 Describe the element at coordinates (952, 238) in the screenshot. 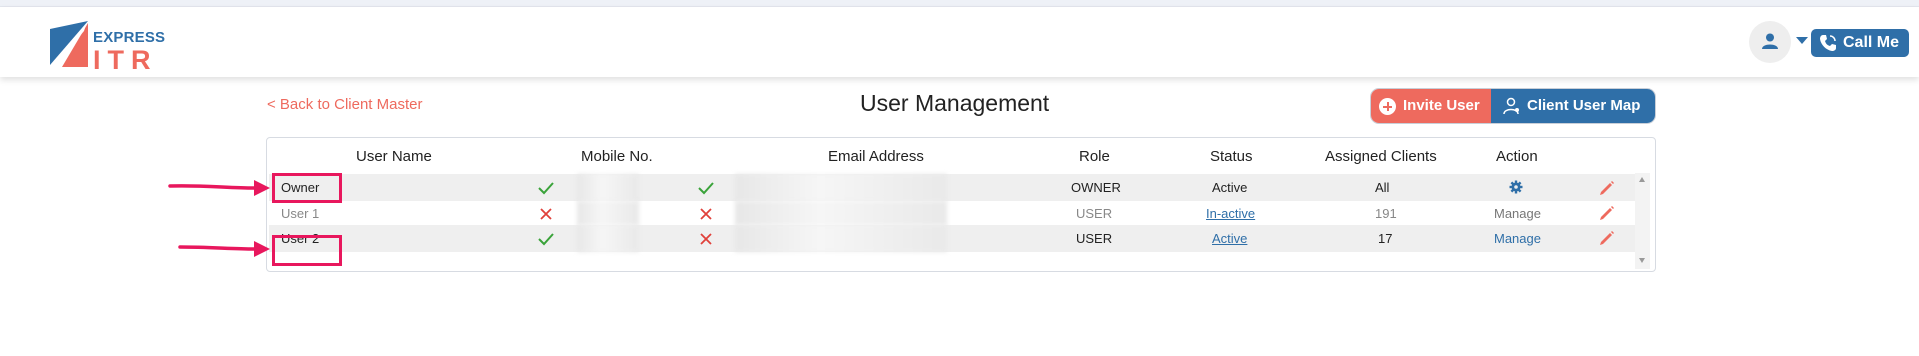

I see `table-row: User 2 USER Active 17 Manage` at that location.